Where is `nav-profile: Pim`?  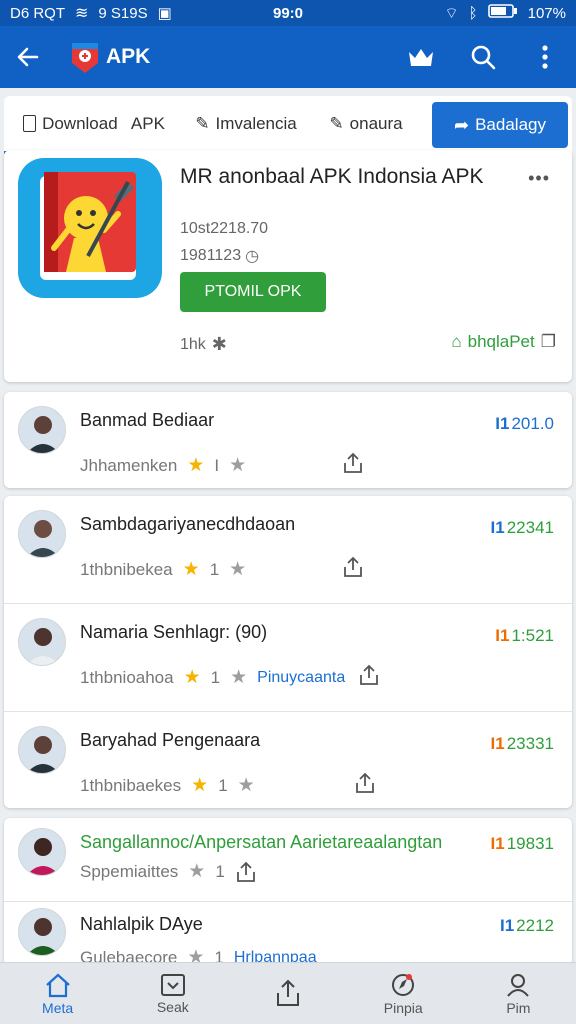 nav-profile: Pim is located at coordinates (518, 993).